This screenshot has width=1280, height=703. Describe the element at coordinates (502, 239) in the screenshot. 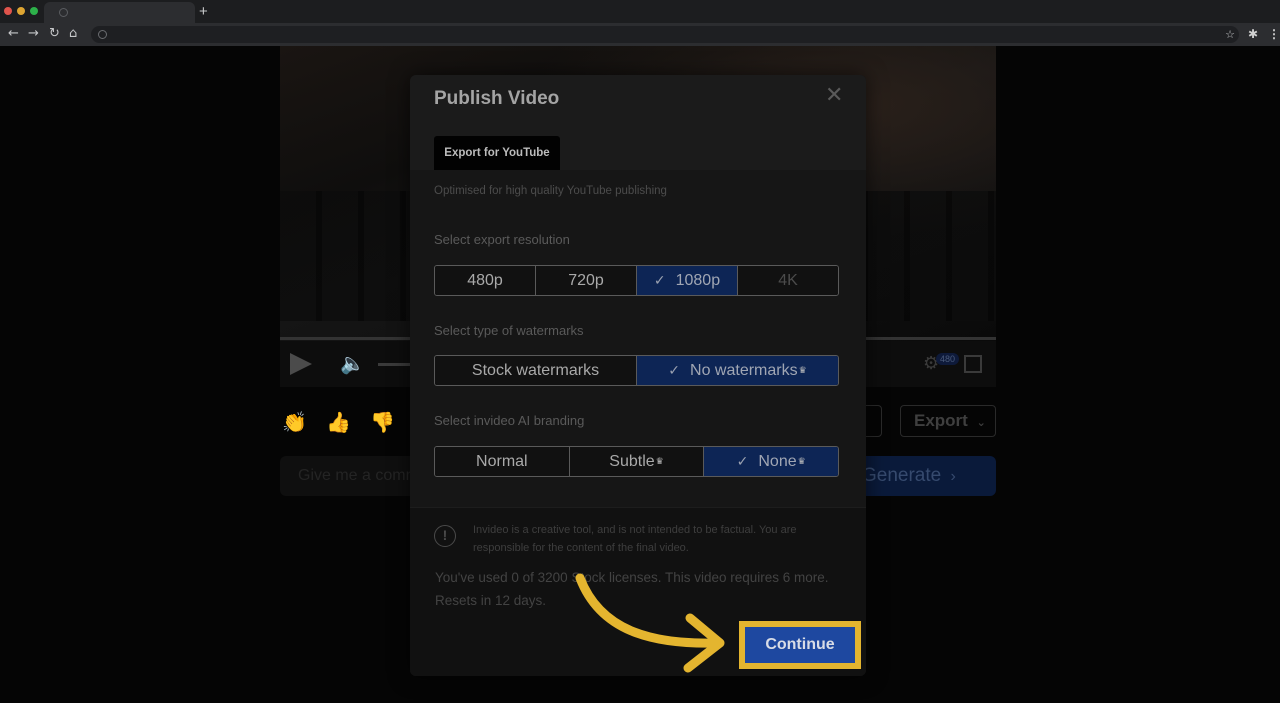

I see `resolution-label: Select export resolution` at that location.